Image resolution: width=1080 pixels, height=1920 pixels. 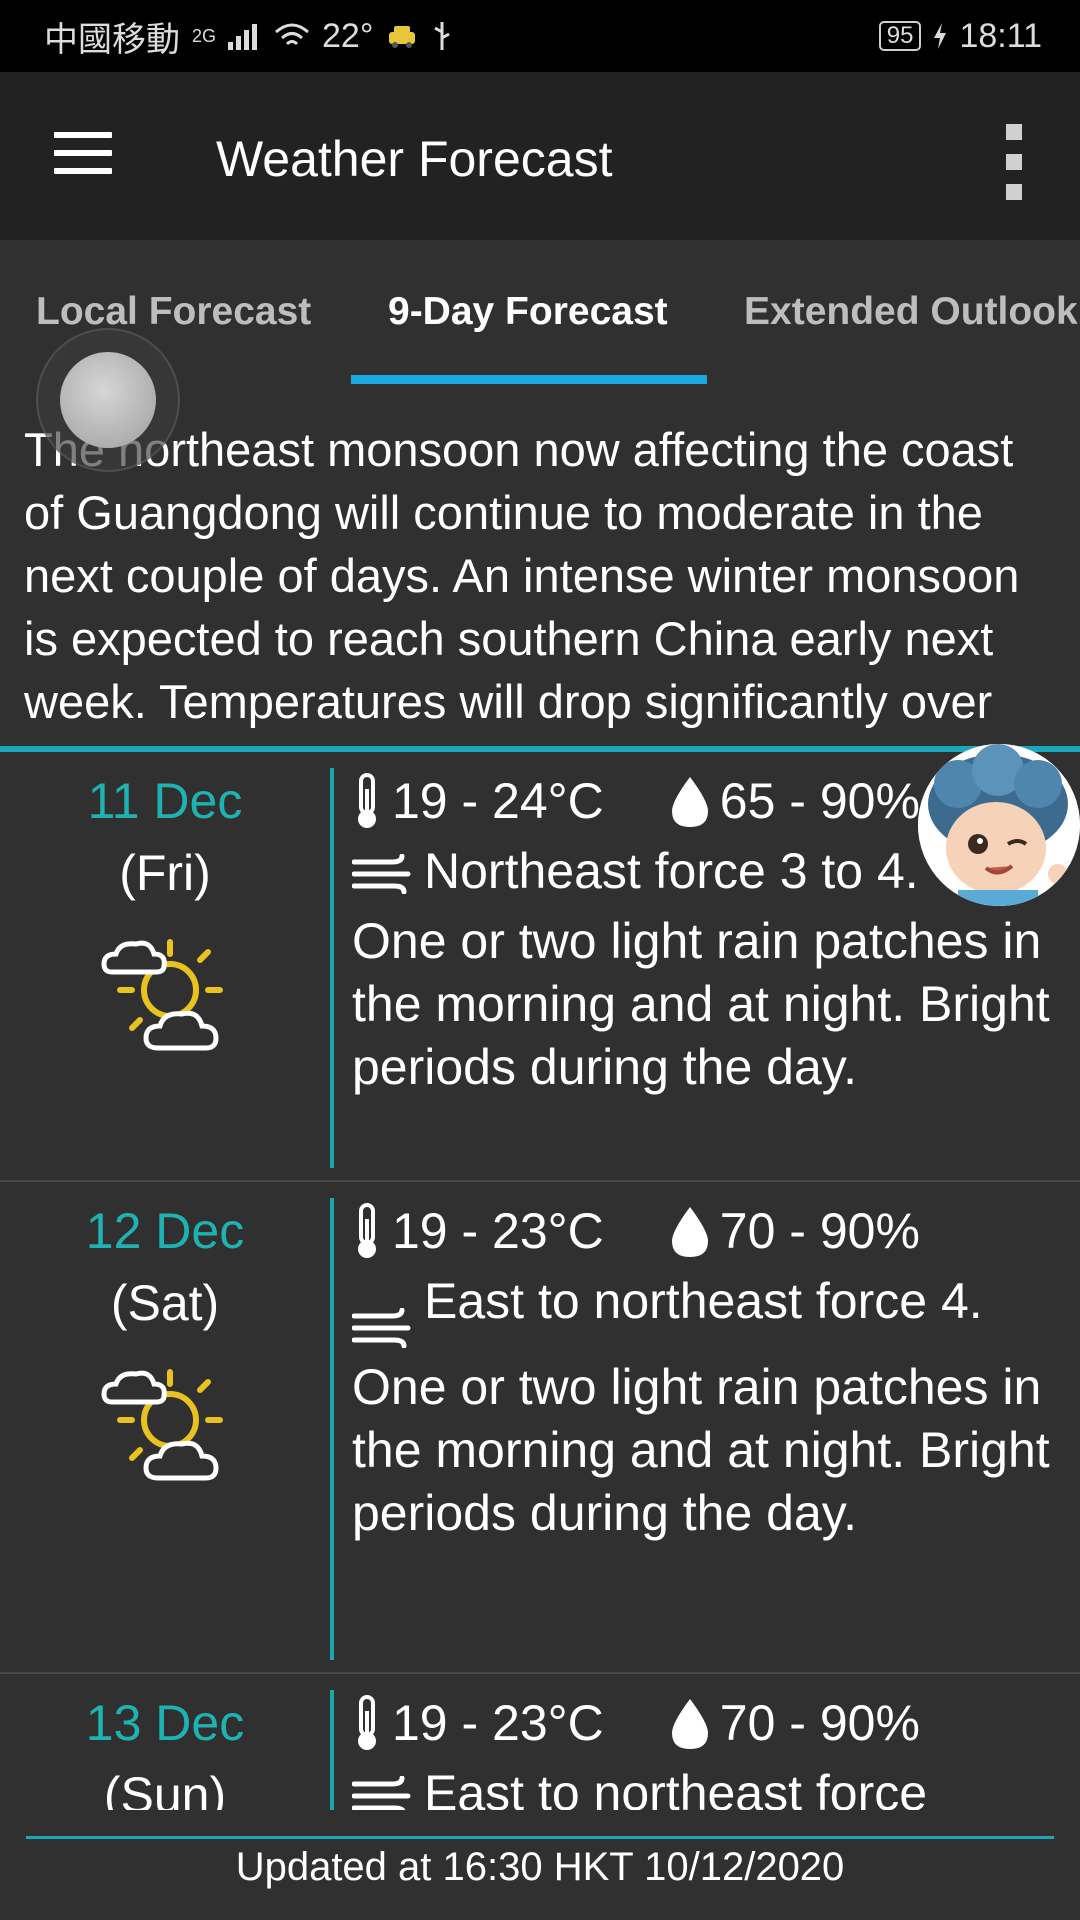 What do you see at coordinates (540, 36) in the screenshot?
I see `status-bar: 中國移動 2G 22° 95 18:11` at bounding box center [540, 36].